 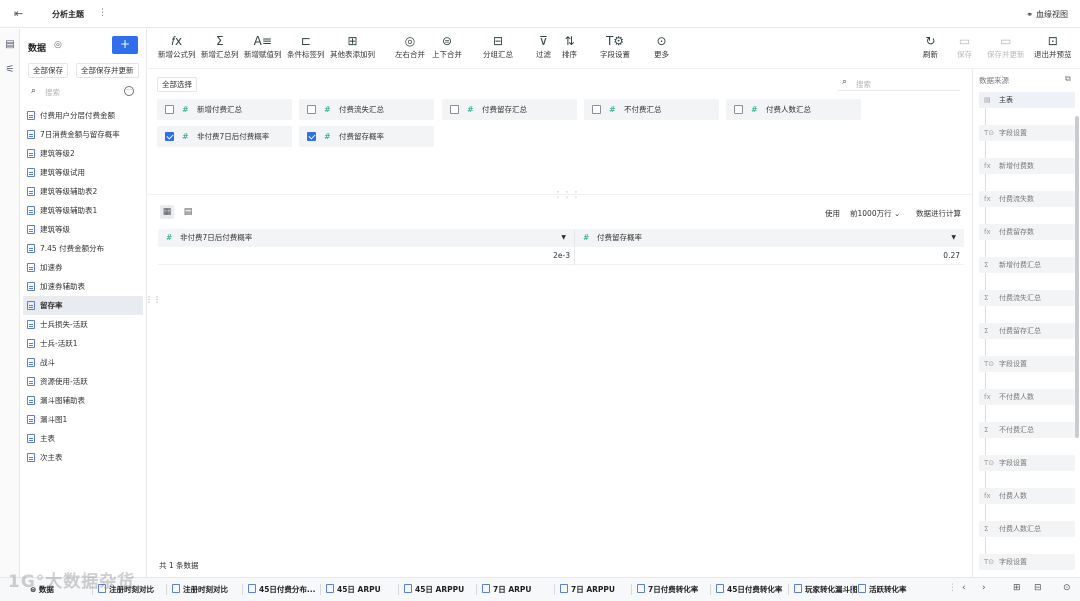 I want to click on save-all-button: 全部保存, so click(x=48, y=70).